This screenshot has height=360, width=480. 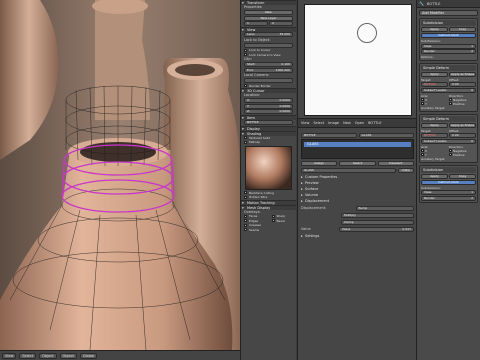 I want to click on local-camera-label: Local Camera:, so click(x=257, y=75).